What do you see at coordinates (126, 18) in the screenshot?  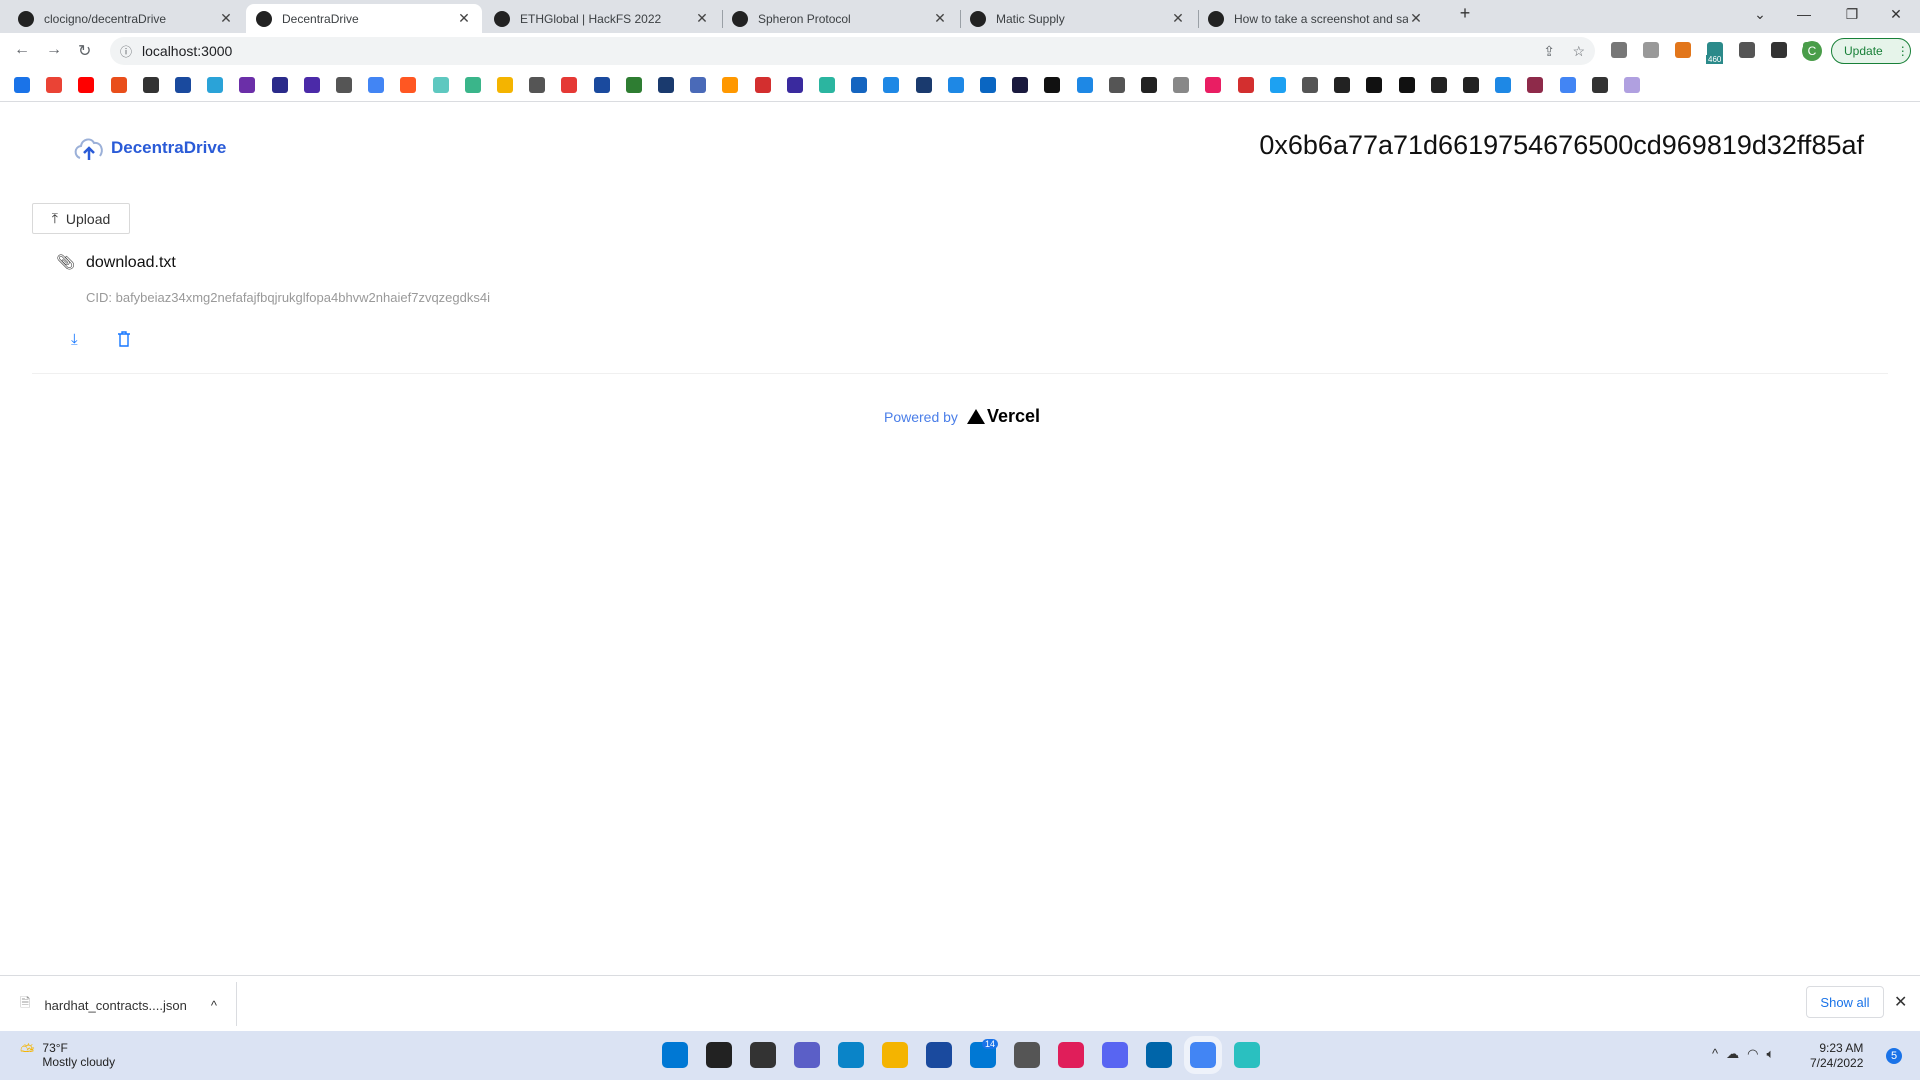 I see `tab-1: clocigno/decentraDrive ✕` at bounding box center [126, 18].